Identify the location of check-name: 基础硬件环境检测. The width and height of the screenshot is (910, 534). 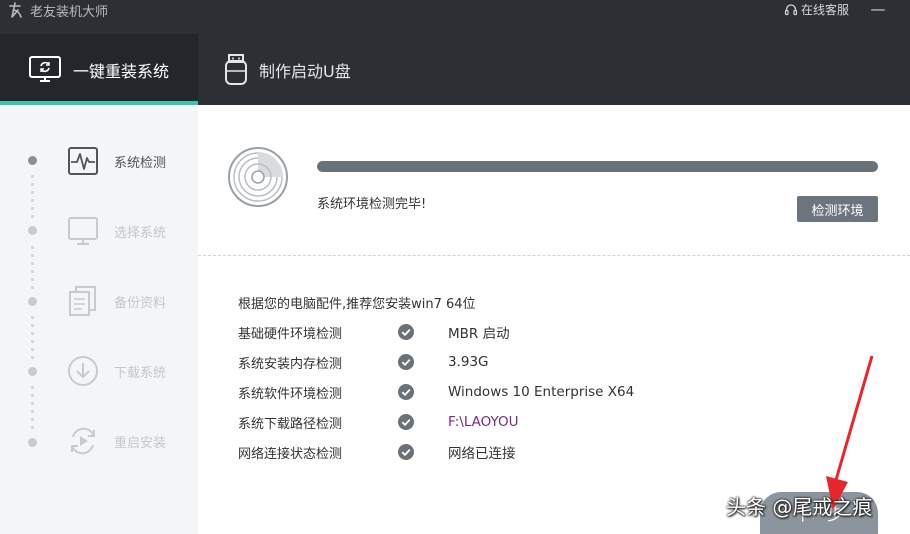
(290, 334).